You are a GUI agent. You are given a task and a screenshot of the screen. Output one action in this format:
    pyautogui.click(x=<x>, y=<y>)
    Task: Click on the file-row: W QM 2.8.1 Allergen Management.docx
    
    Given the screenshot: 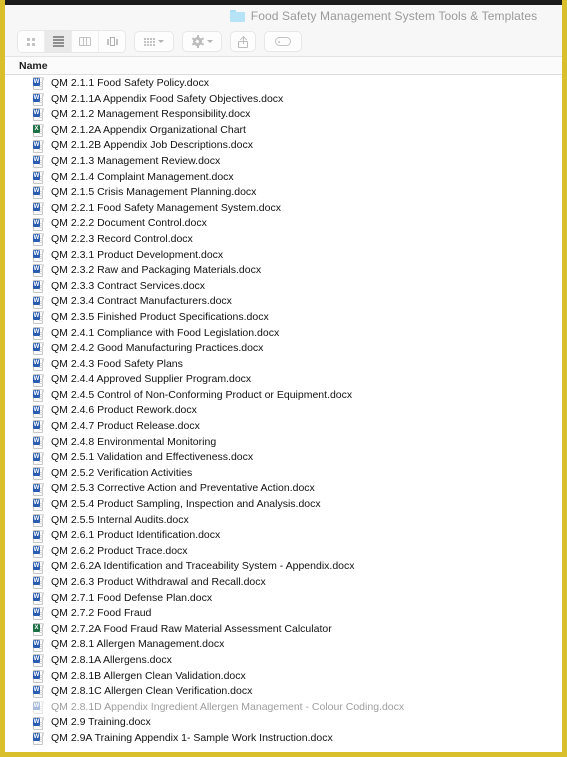 What is the action you would take?
    pyautogui.click(x=283, y=645)
    